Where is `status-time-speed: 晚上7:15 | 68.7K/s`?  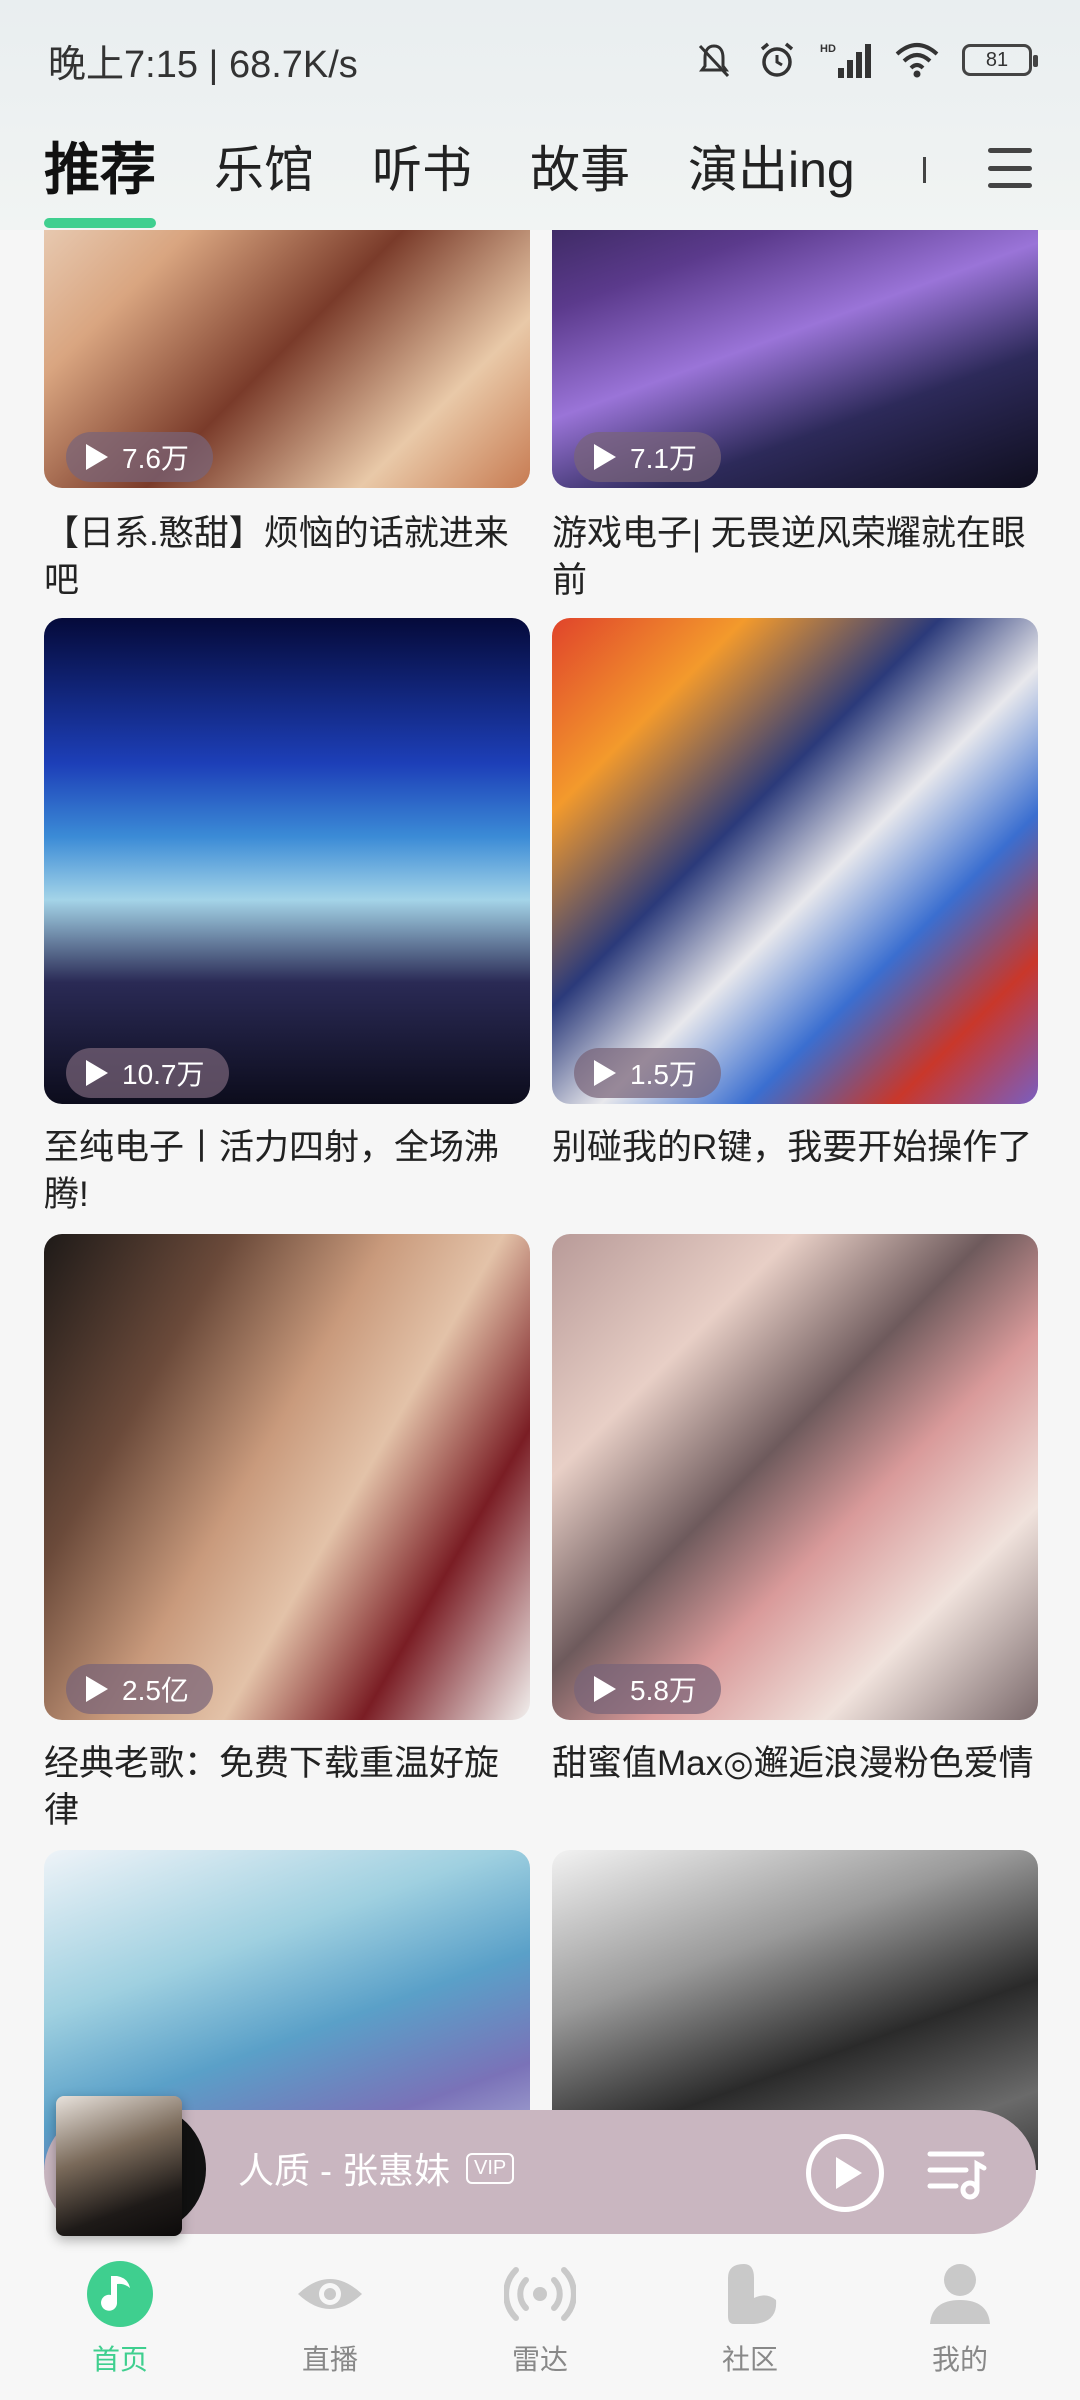 status-time-speed: 晚上7:15 | 68.7K/s is located at coordinates (203, 64).